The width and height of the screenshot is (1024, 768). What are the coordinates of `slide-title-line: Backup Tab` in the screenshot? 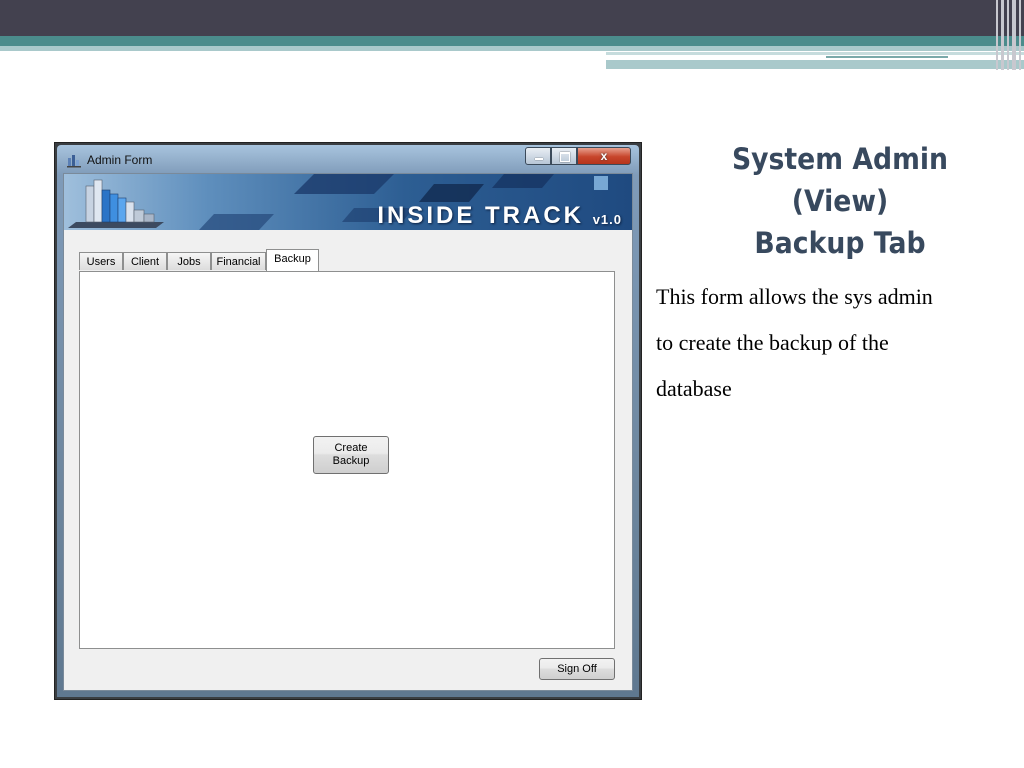 It's located at (840, 243).